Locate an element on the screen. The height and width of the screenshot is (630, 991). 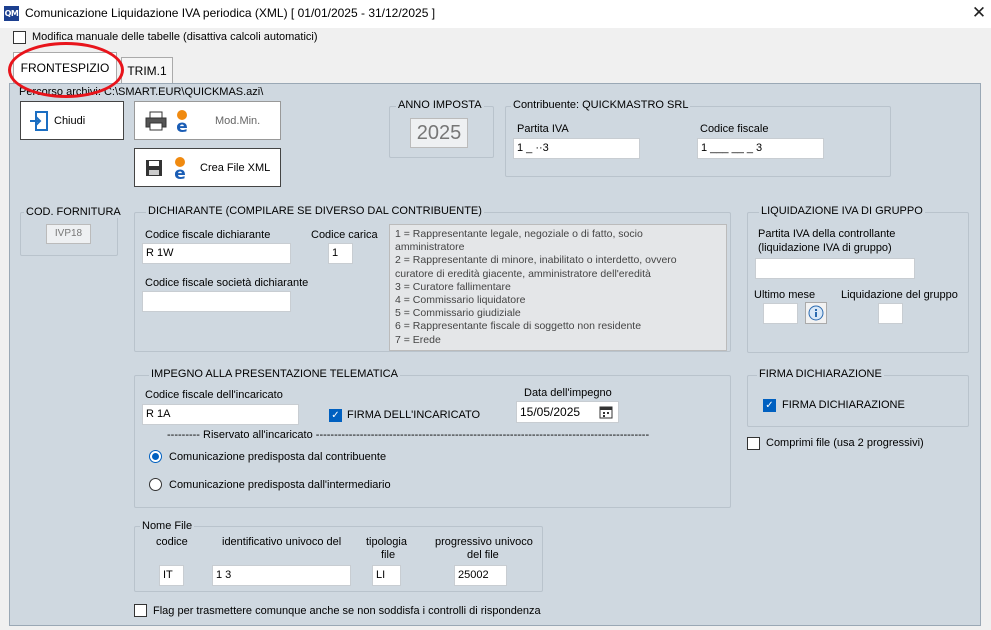
cf-incaricato-label: Codice fiscale dell'incaricato is located at coordinates (214, 395).